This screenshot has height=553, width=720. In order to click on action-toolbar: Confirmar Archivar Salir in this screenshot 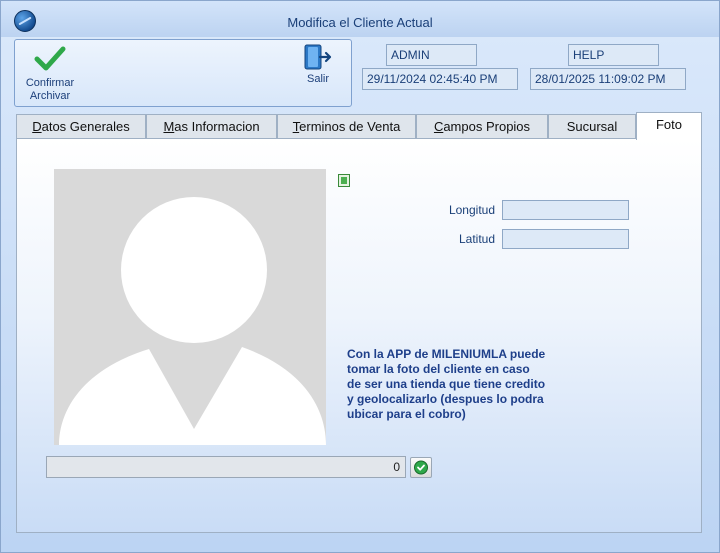, I will do `click(183, 73)`.